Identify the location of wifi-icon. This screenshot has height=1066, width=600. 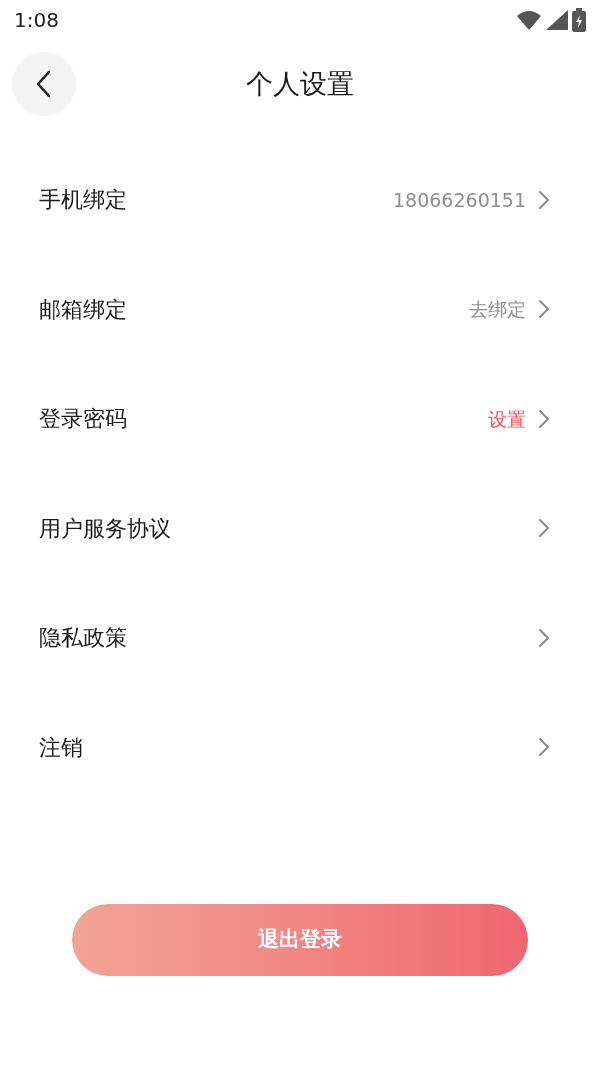
(529, 20).